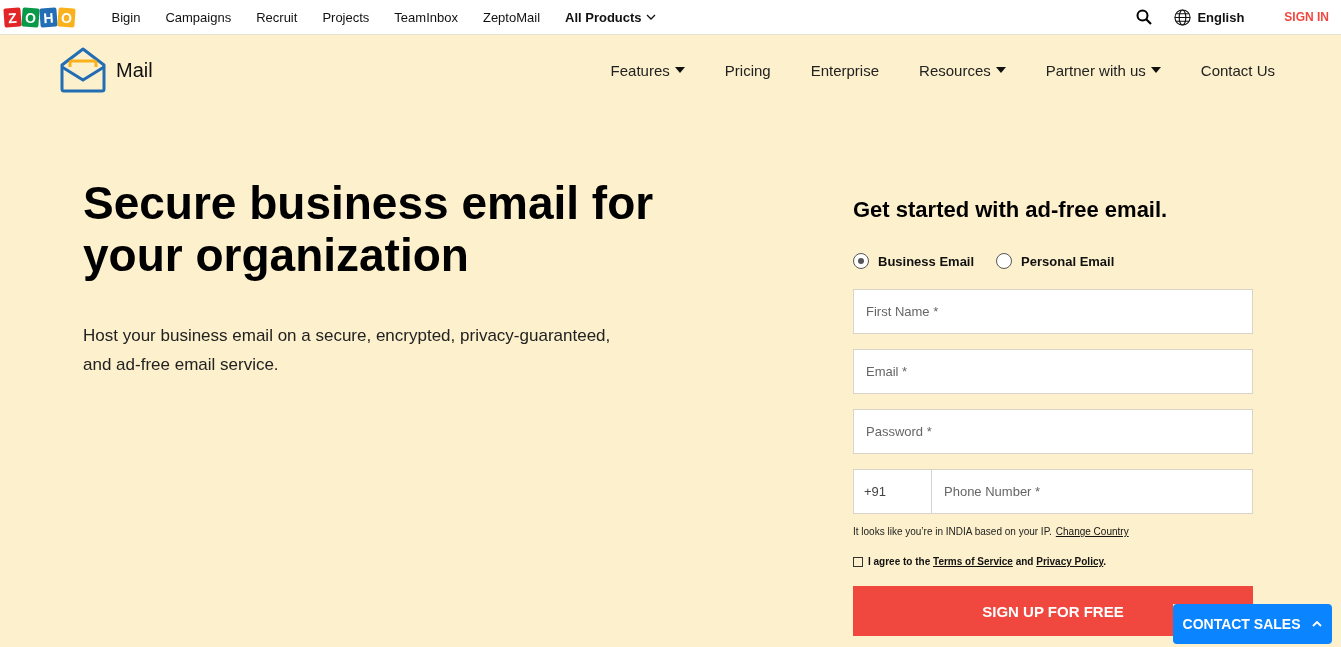  Describe the element at coordinates (511, 17) in the screenshot. I see `product-link: ZeptoMail` at that location.